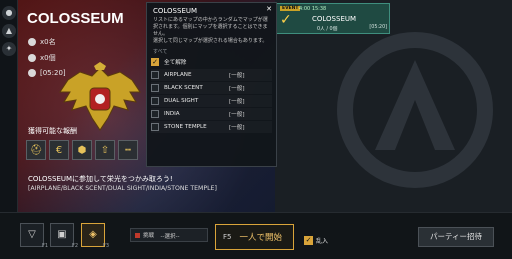 The height and width of the screenshot is (259, 512). What do you see at coordinates (105, 150) in the screenshot?
I see `arrow-up-icon: ⇧` at bounding box center [105, 150].